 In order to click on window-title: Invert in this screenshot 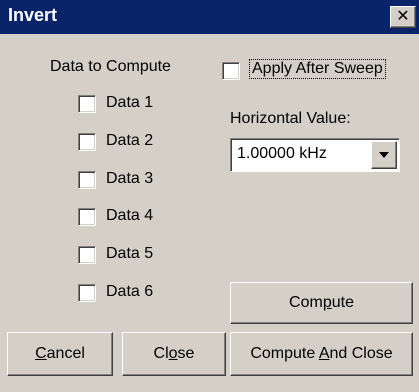, I will do `click(33, 15)`.